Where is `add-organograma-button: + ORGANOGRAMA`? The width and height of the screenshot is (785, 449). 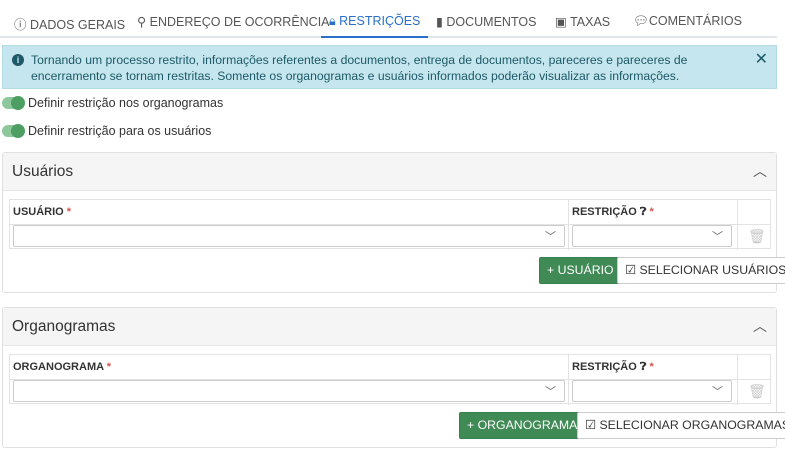
add-organograma-button: + ORGANOGRAMA is located at coordinates (522, 425).